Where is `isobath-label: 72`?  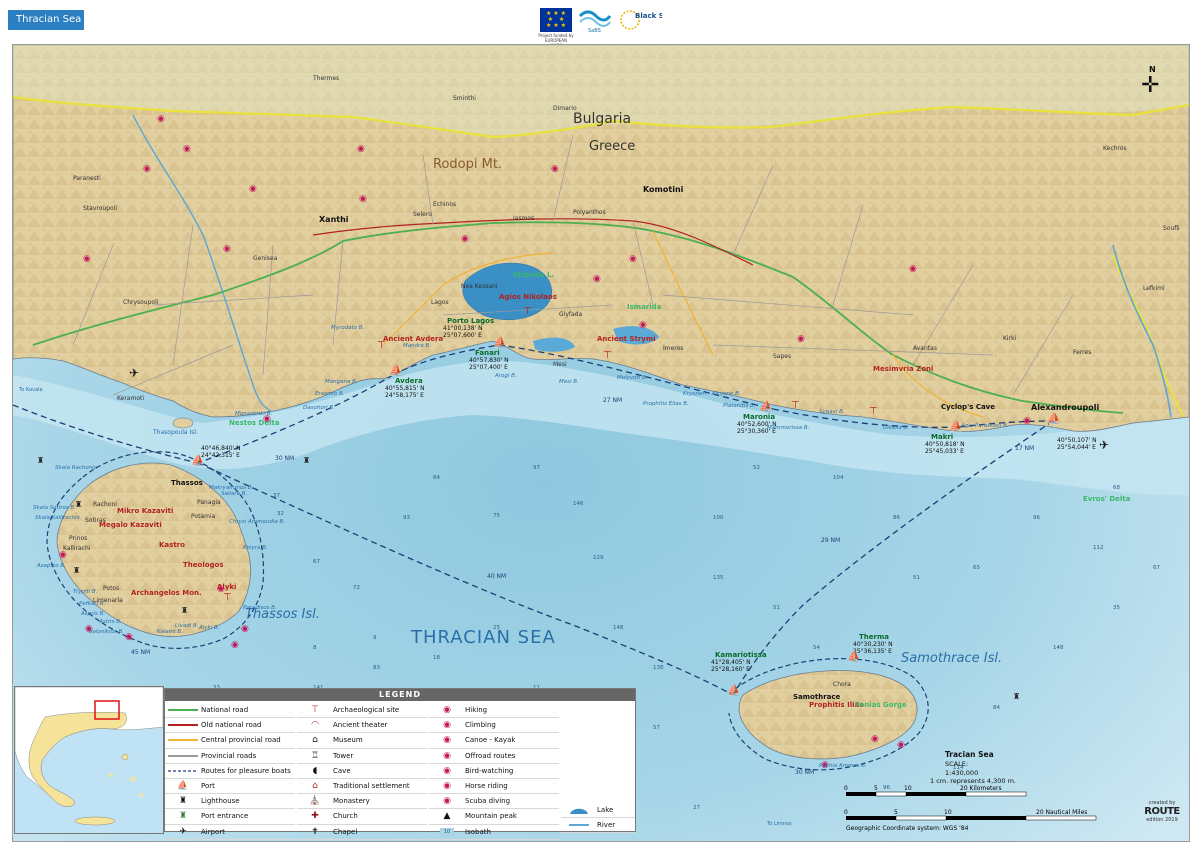 isobath-label: 72 is located at coordinates (356, 588).